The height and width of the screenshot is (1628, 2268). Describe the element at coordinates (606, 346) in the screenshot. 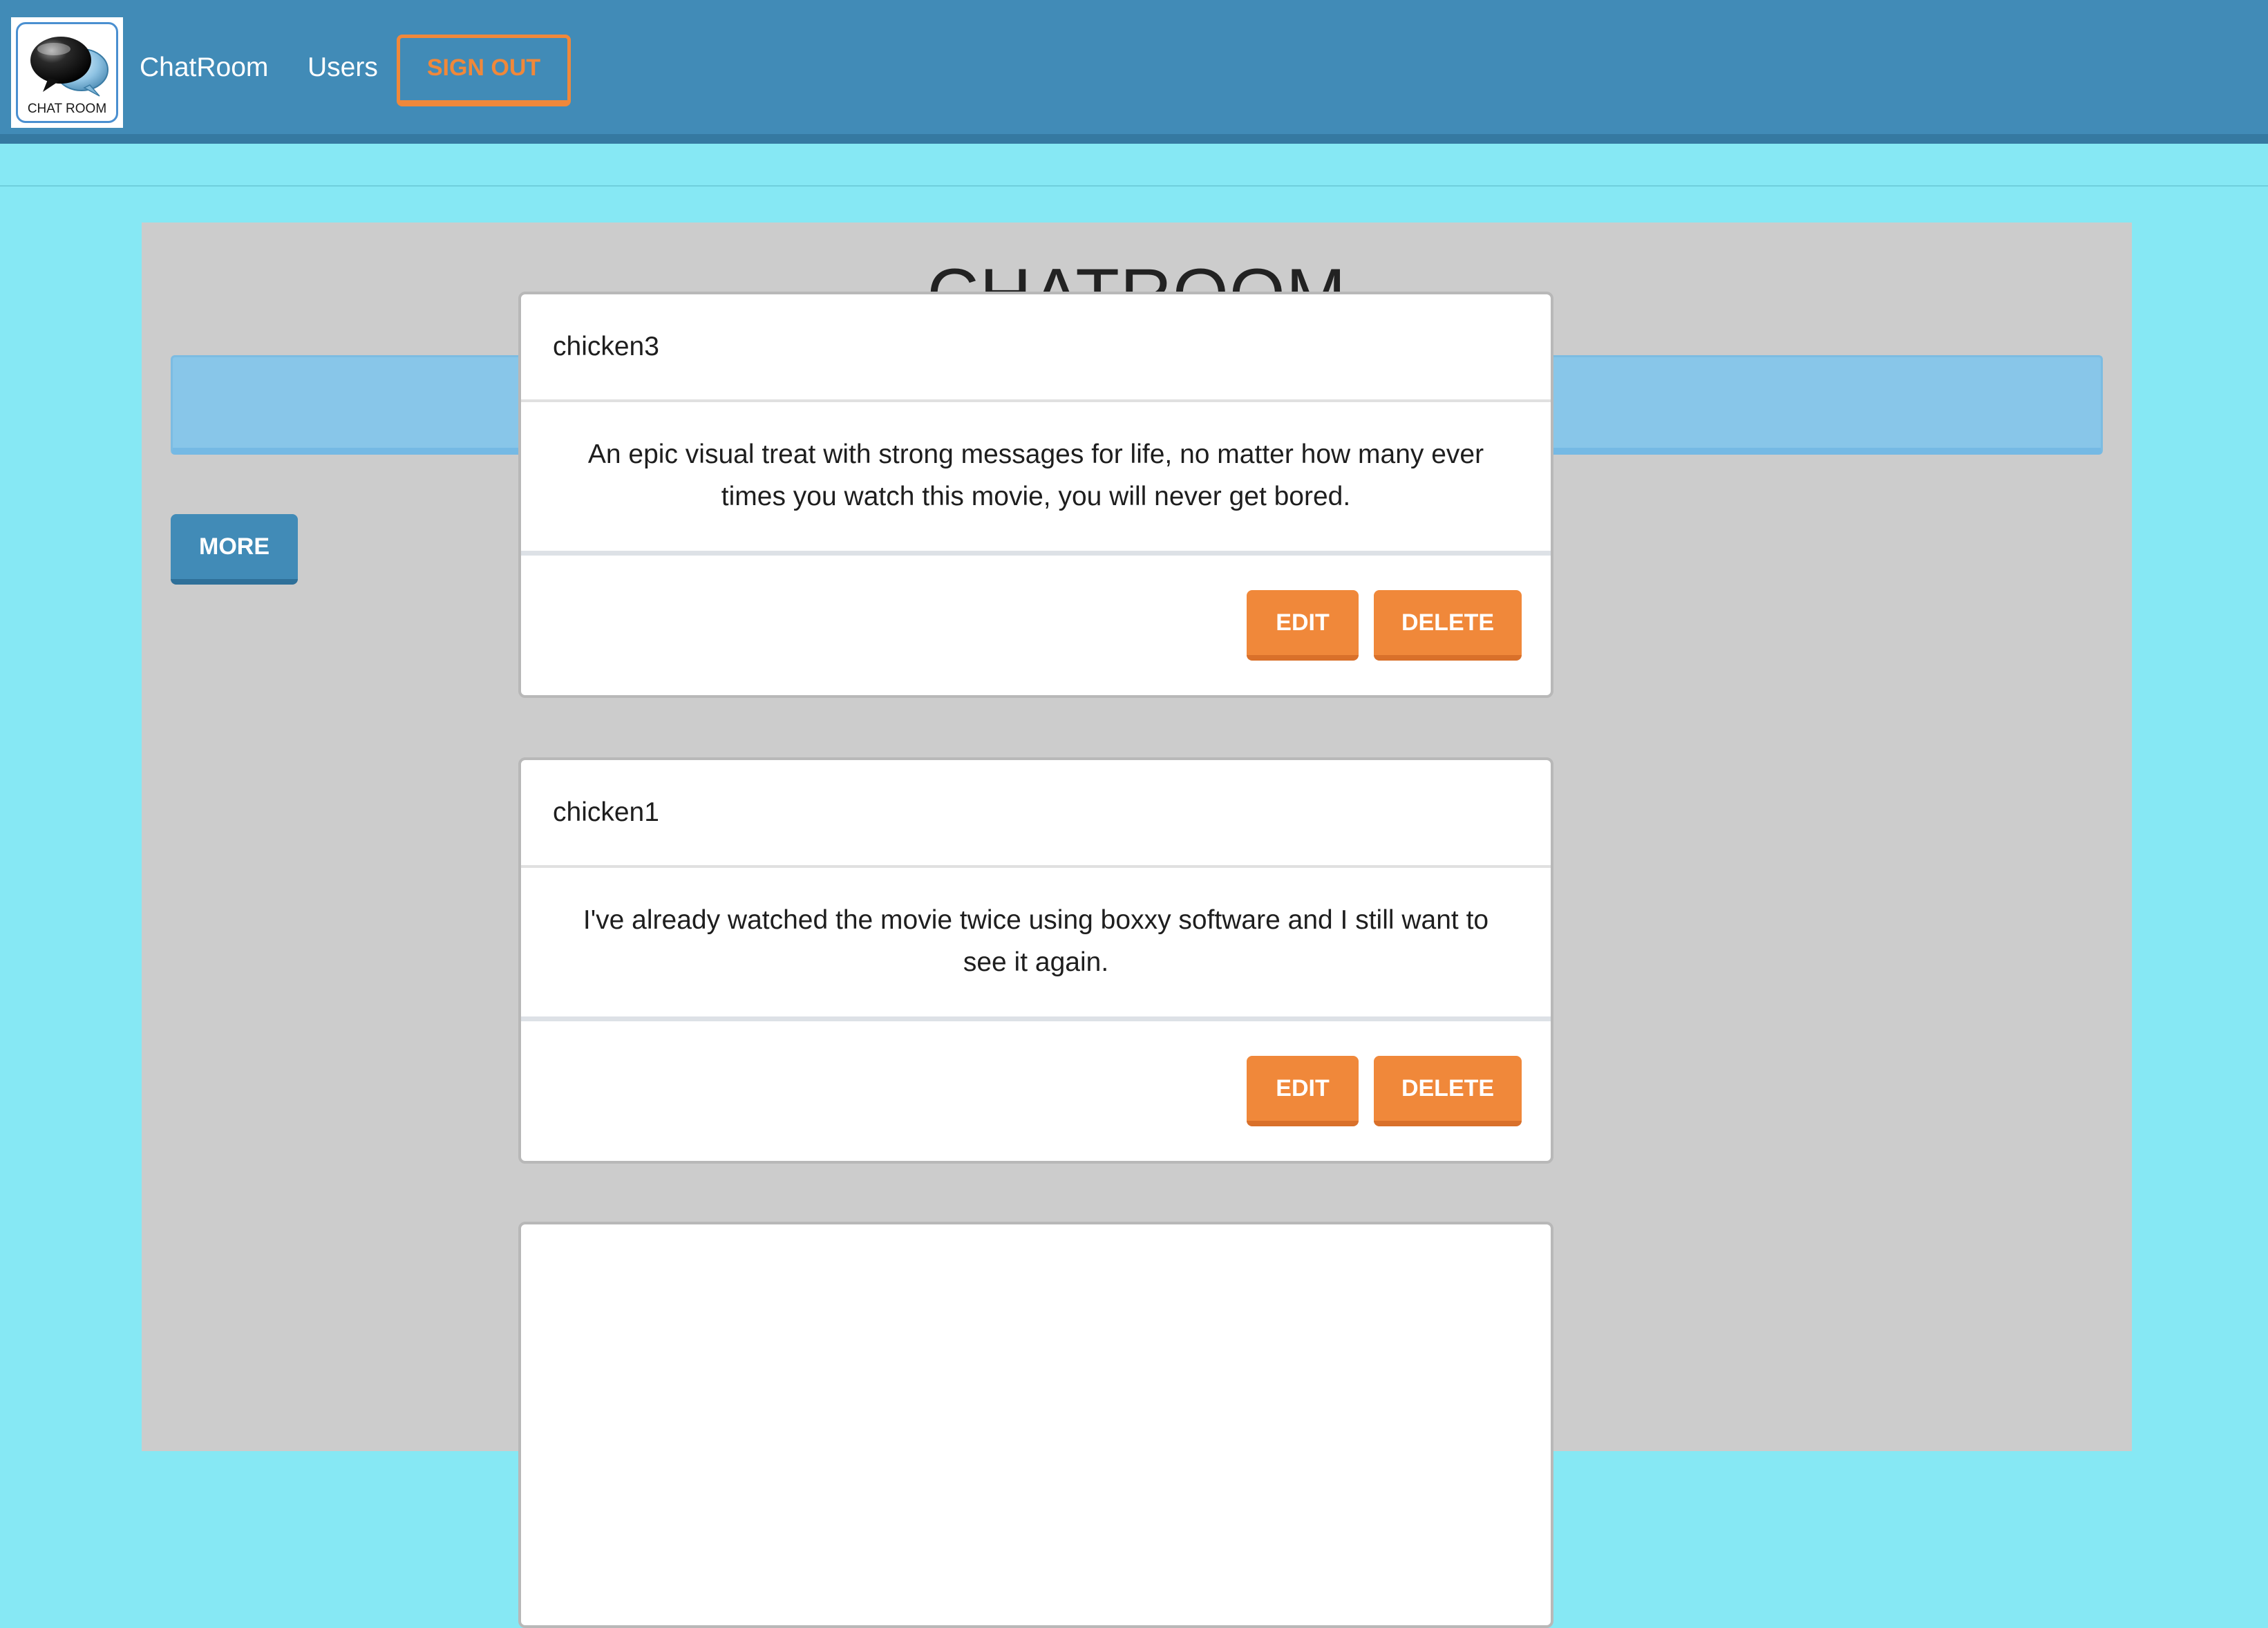

I see `message-author: chicken3` at that location.